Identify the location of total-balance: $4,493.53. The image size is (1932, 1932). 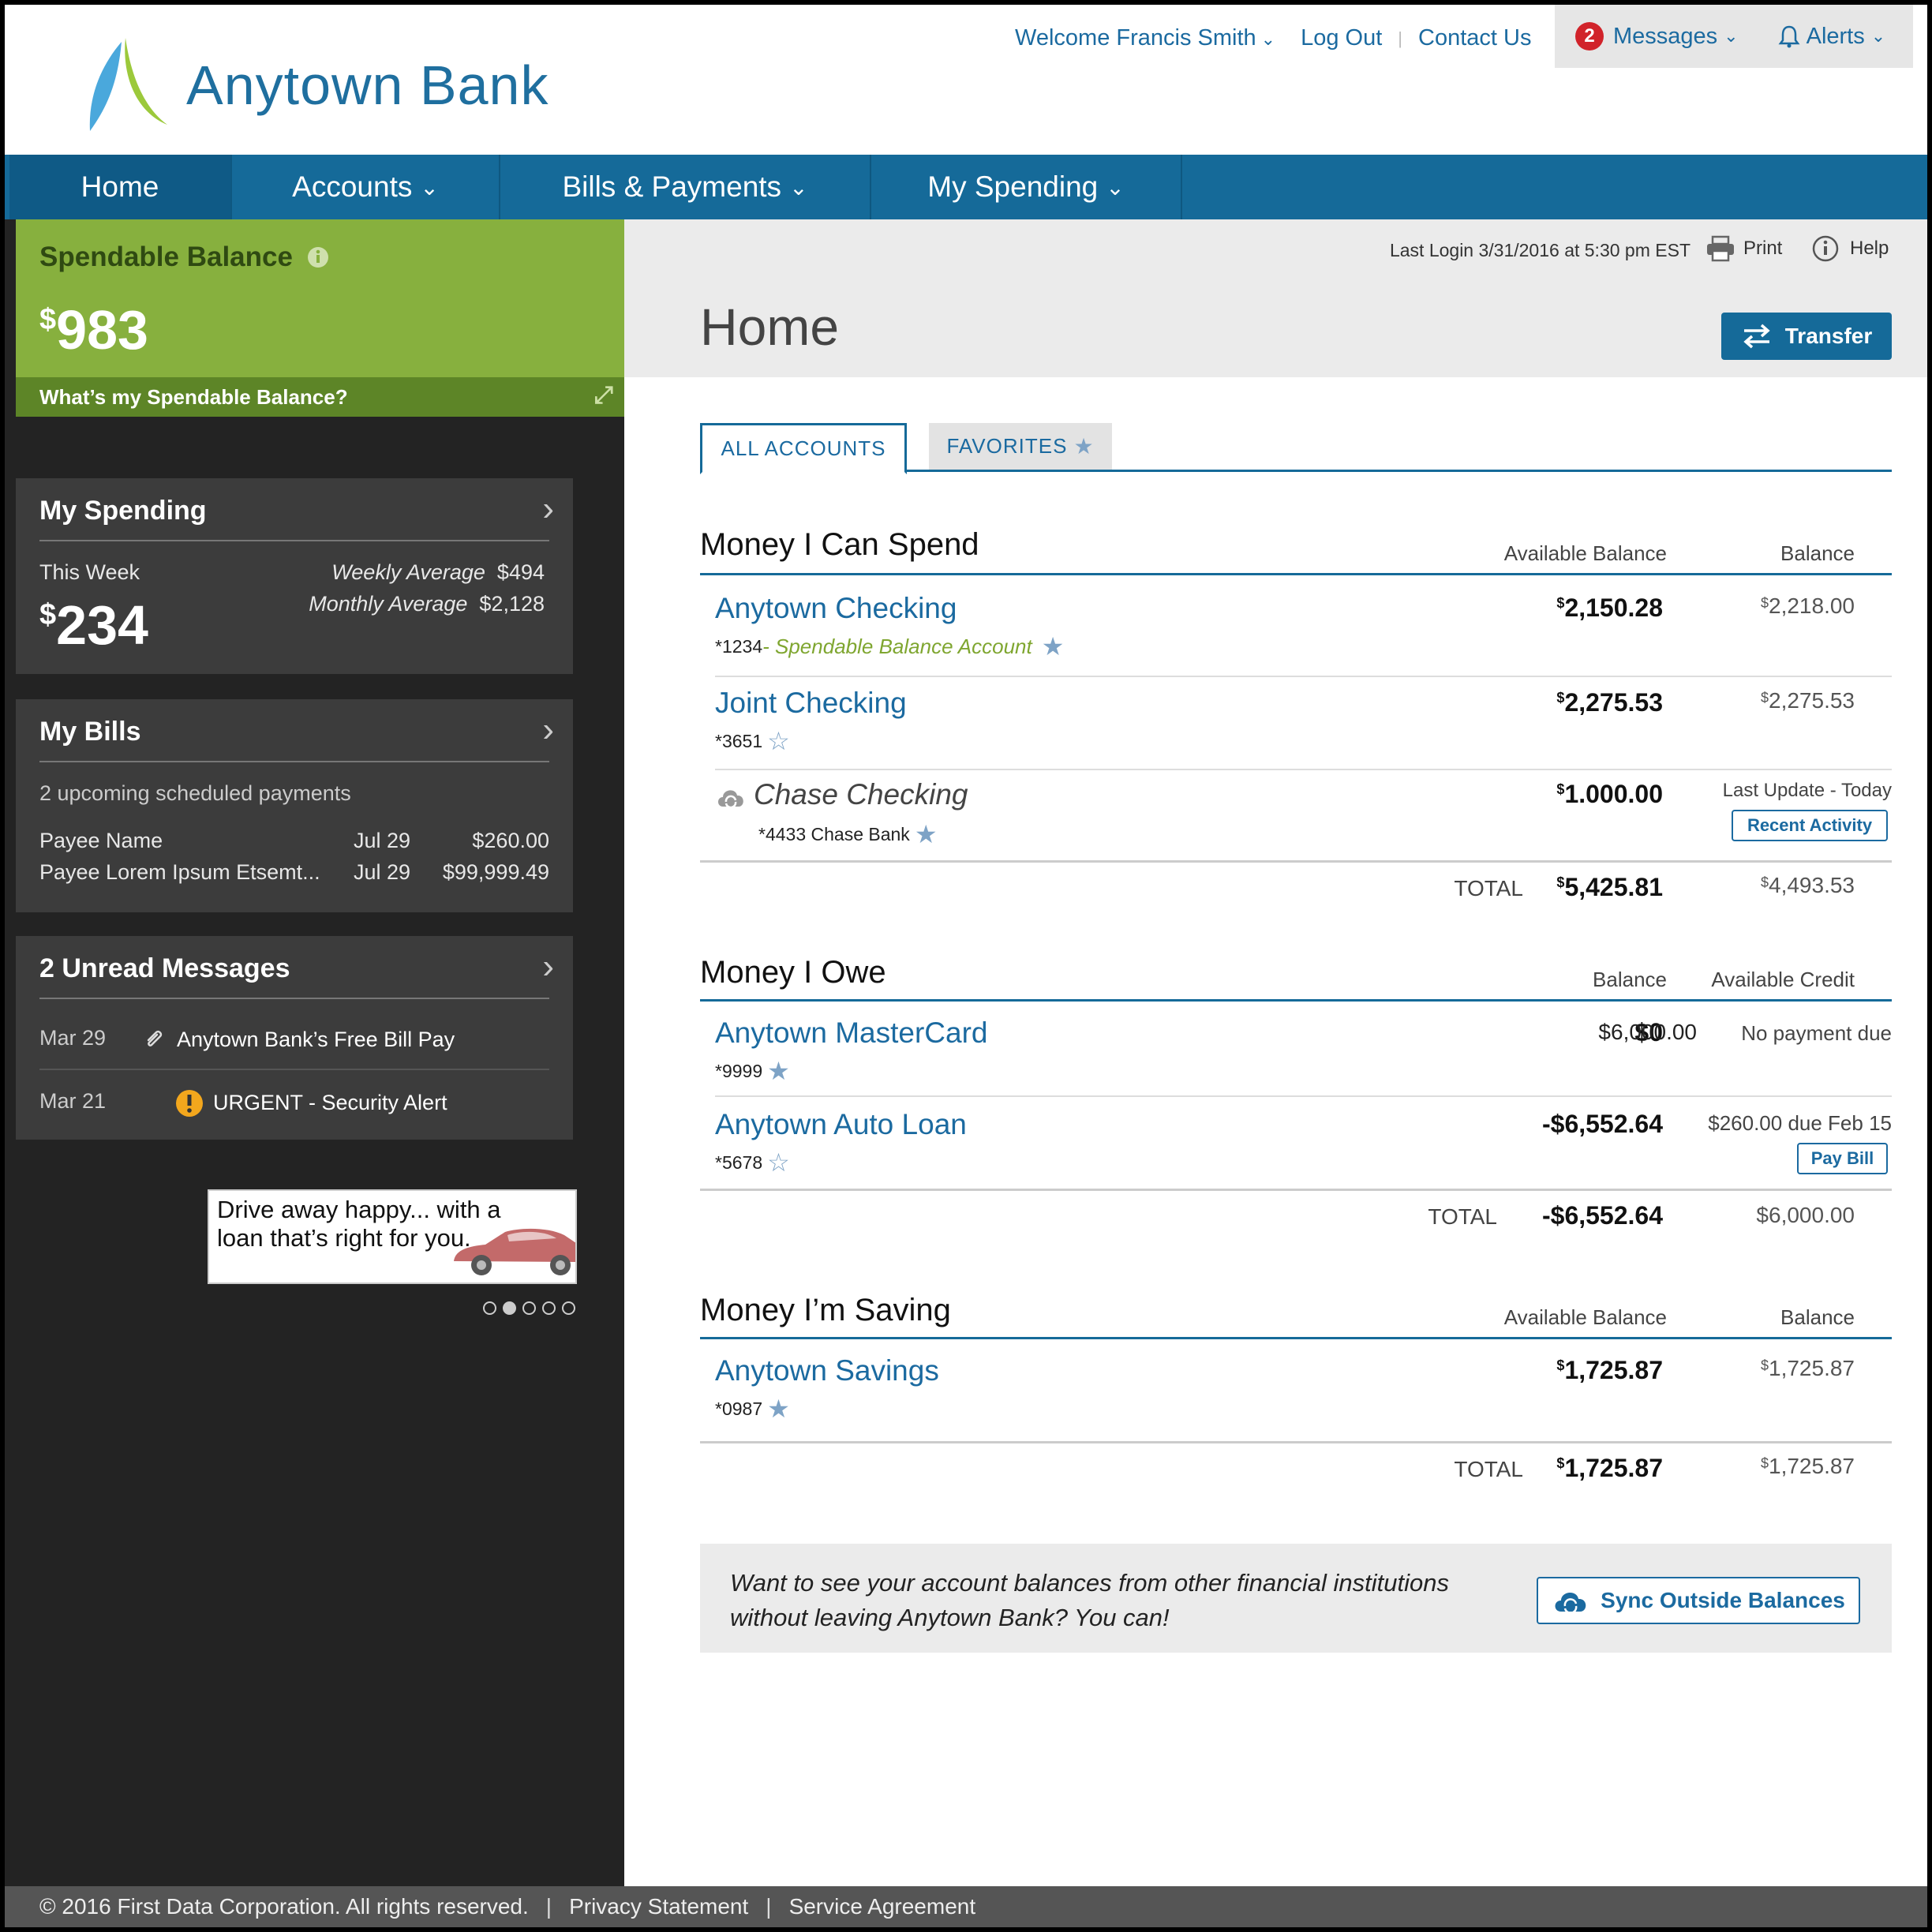
(1807, 885).